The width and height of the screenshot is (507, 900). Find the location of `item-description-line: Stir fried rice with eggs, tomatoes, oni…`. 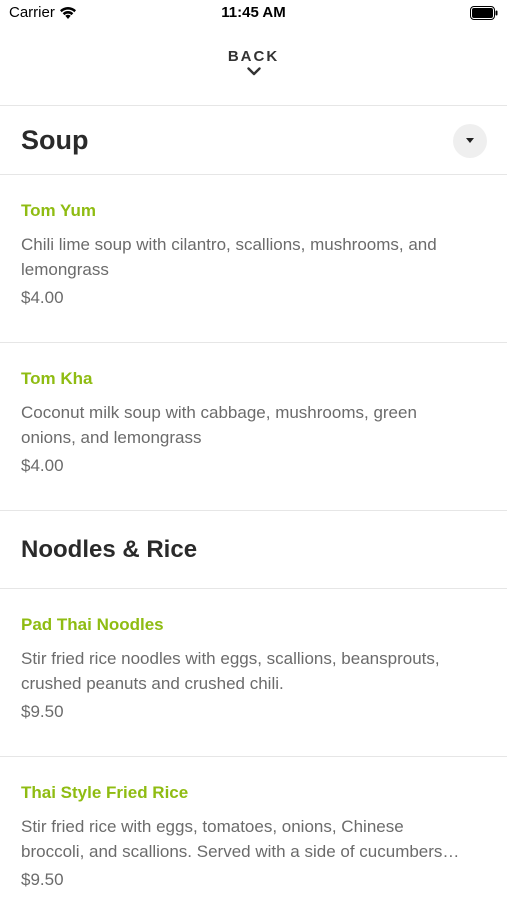

item-description-line: Stir fried rice with eggs, tomatoes, oni… is located at coordinates (212, 826).